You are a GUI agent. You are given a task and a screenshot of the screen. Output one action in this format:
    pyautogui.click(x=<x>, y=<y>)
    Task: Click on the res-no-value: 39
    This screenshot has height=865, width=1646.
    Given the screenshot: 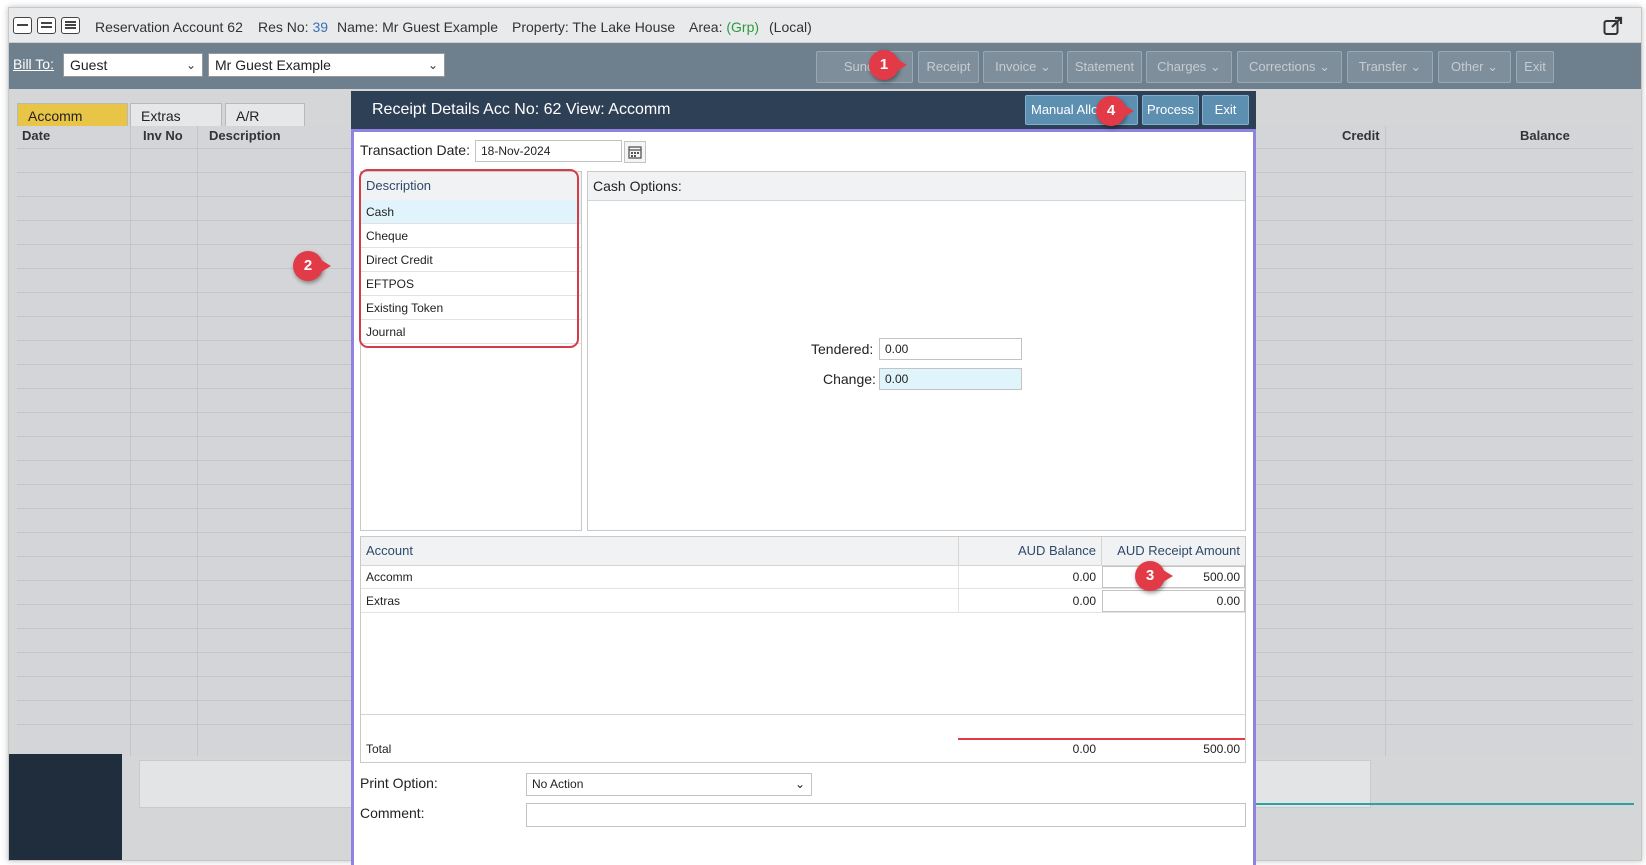 What is the action you would take?
    pyautogui.click(x=320, y=27)
    